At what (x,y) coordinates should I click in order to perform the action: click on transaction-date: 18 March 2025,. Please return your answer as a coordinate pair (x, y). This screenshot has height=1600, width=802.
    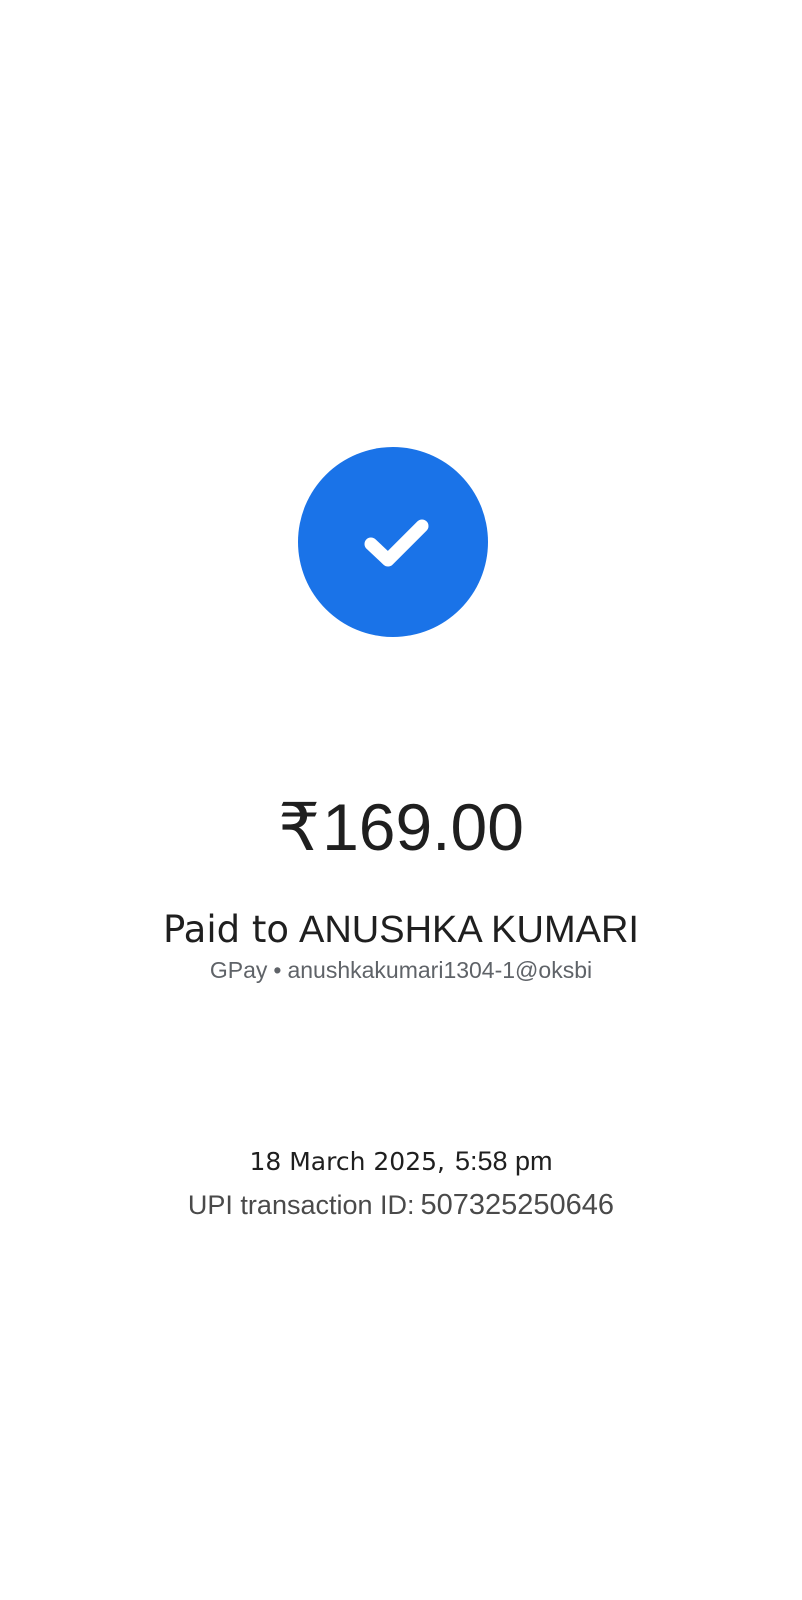
    Looking at the image, I should click on (347, 1161).